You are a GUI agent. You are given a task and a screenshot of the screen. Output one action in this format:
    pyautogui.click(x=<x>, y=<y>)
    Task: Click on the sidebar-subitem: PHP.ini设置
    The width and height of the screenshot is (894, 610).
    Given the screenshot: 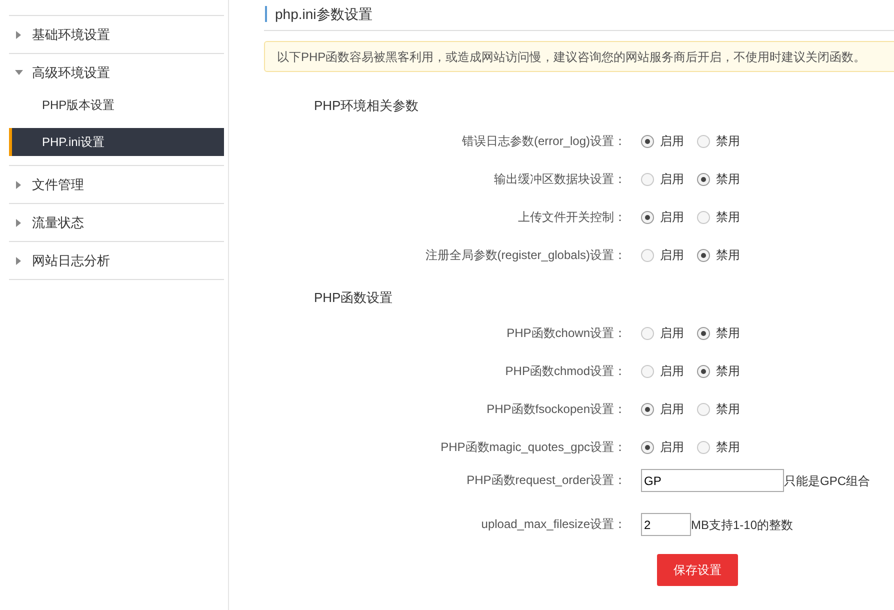 What is the action you would take?
    pyautogui.click(x=116, y=142)
    